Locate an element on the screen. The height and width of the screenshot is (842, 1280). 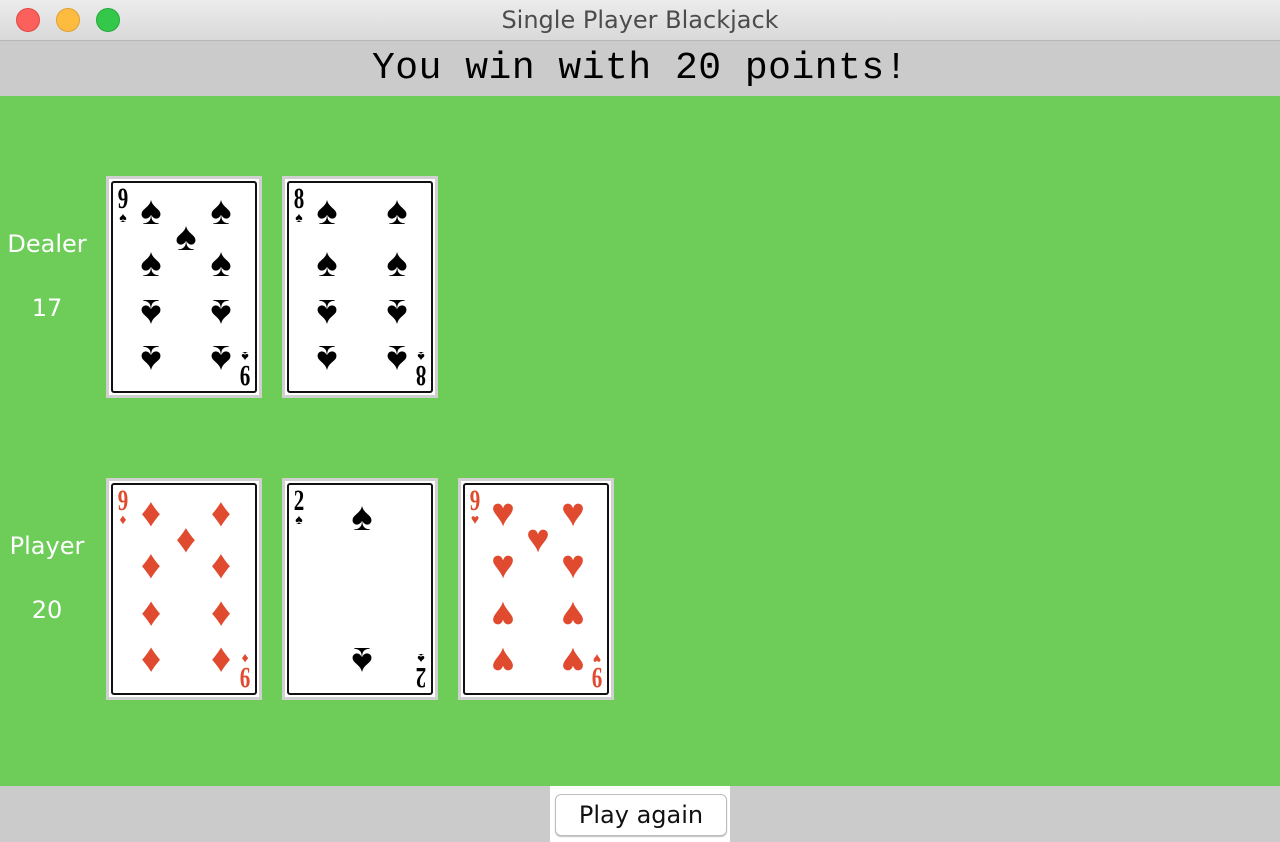
player-card: 9 ♦ 9 ♦ ♦ ♦ ♦ ♦ ♦ ♦ ♦ ♦ ♦ is located at coordinates (184, 589).